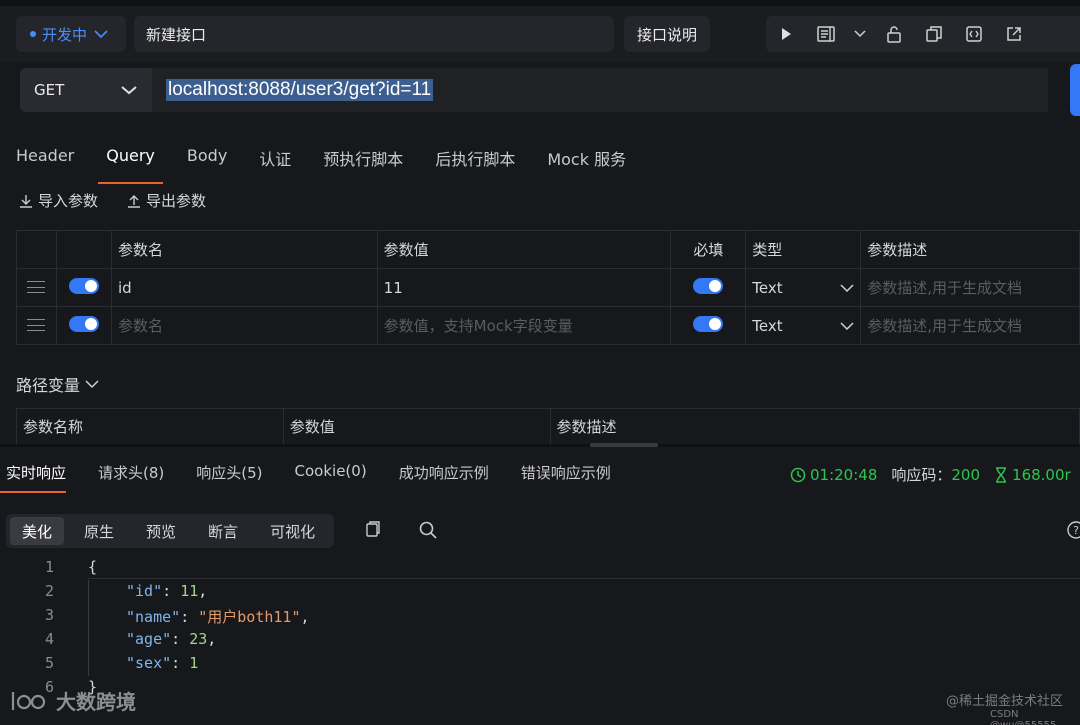 The width and height of the screenshot is (1080, 725). Describe the element at coordinates (189, 591) in the screenshot. I see `json-value: 11` at that location.